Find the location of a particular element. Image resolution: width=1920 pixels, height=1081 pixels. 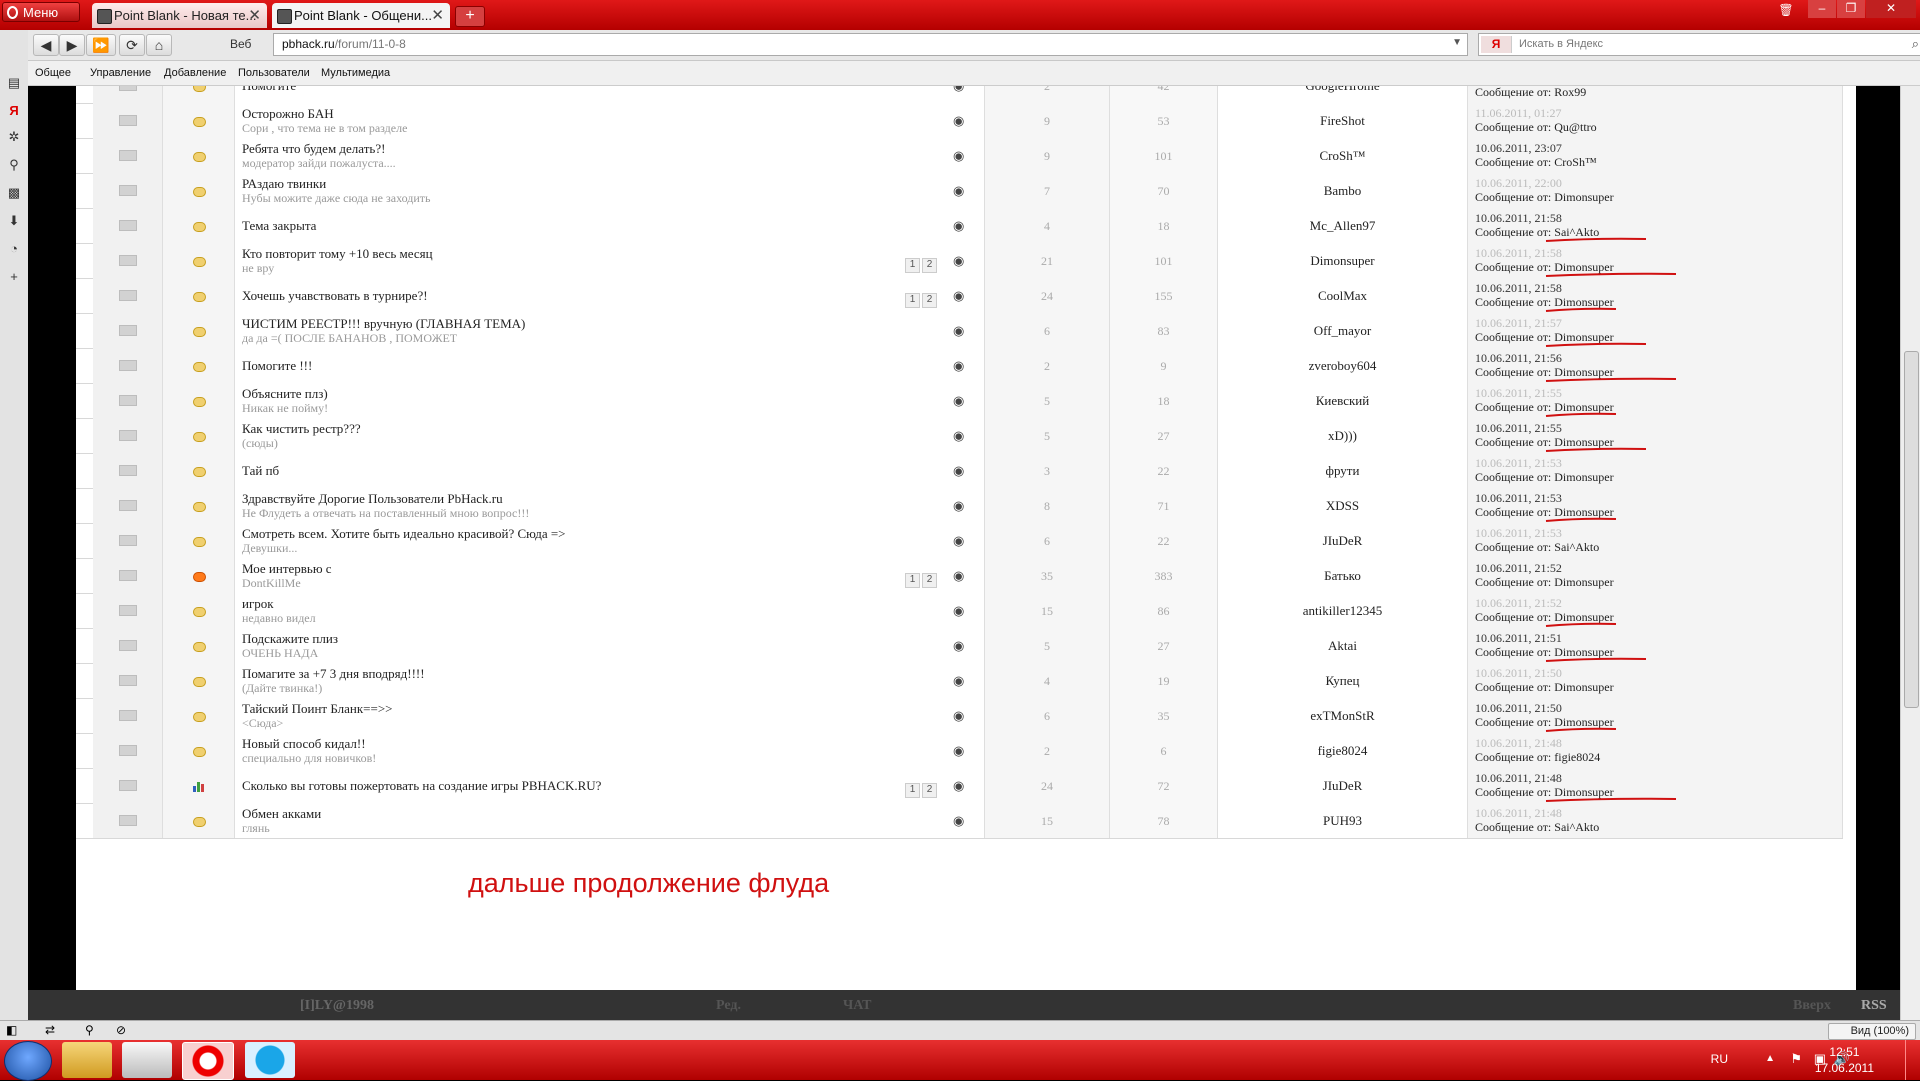

opera-menu-button: Меню is located at coordinates (41, 12).